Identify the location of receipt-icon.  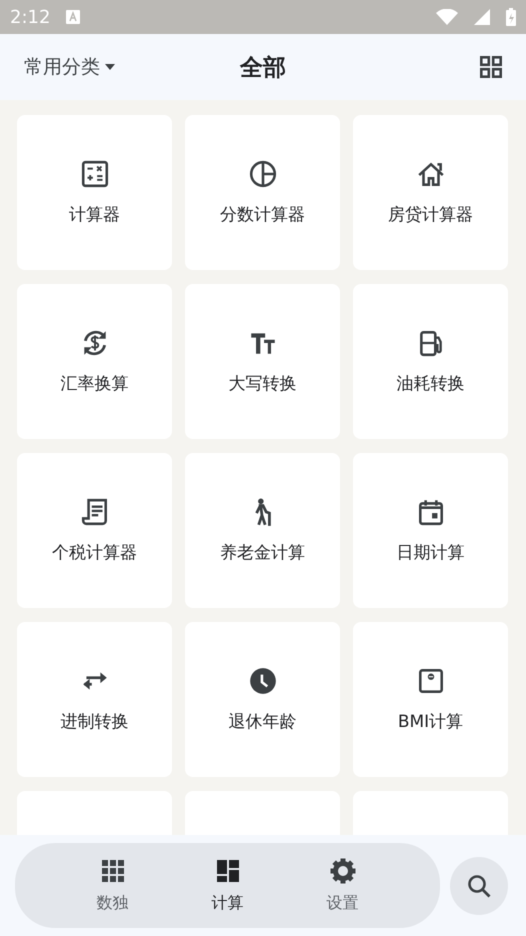
(95, 512).